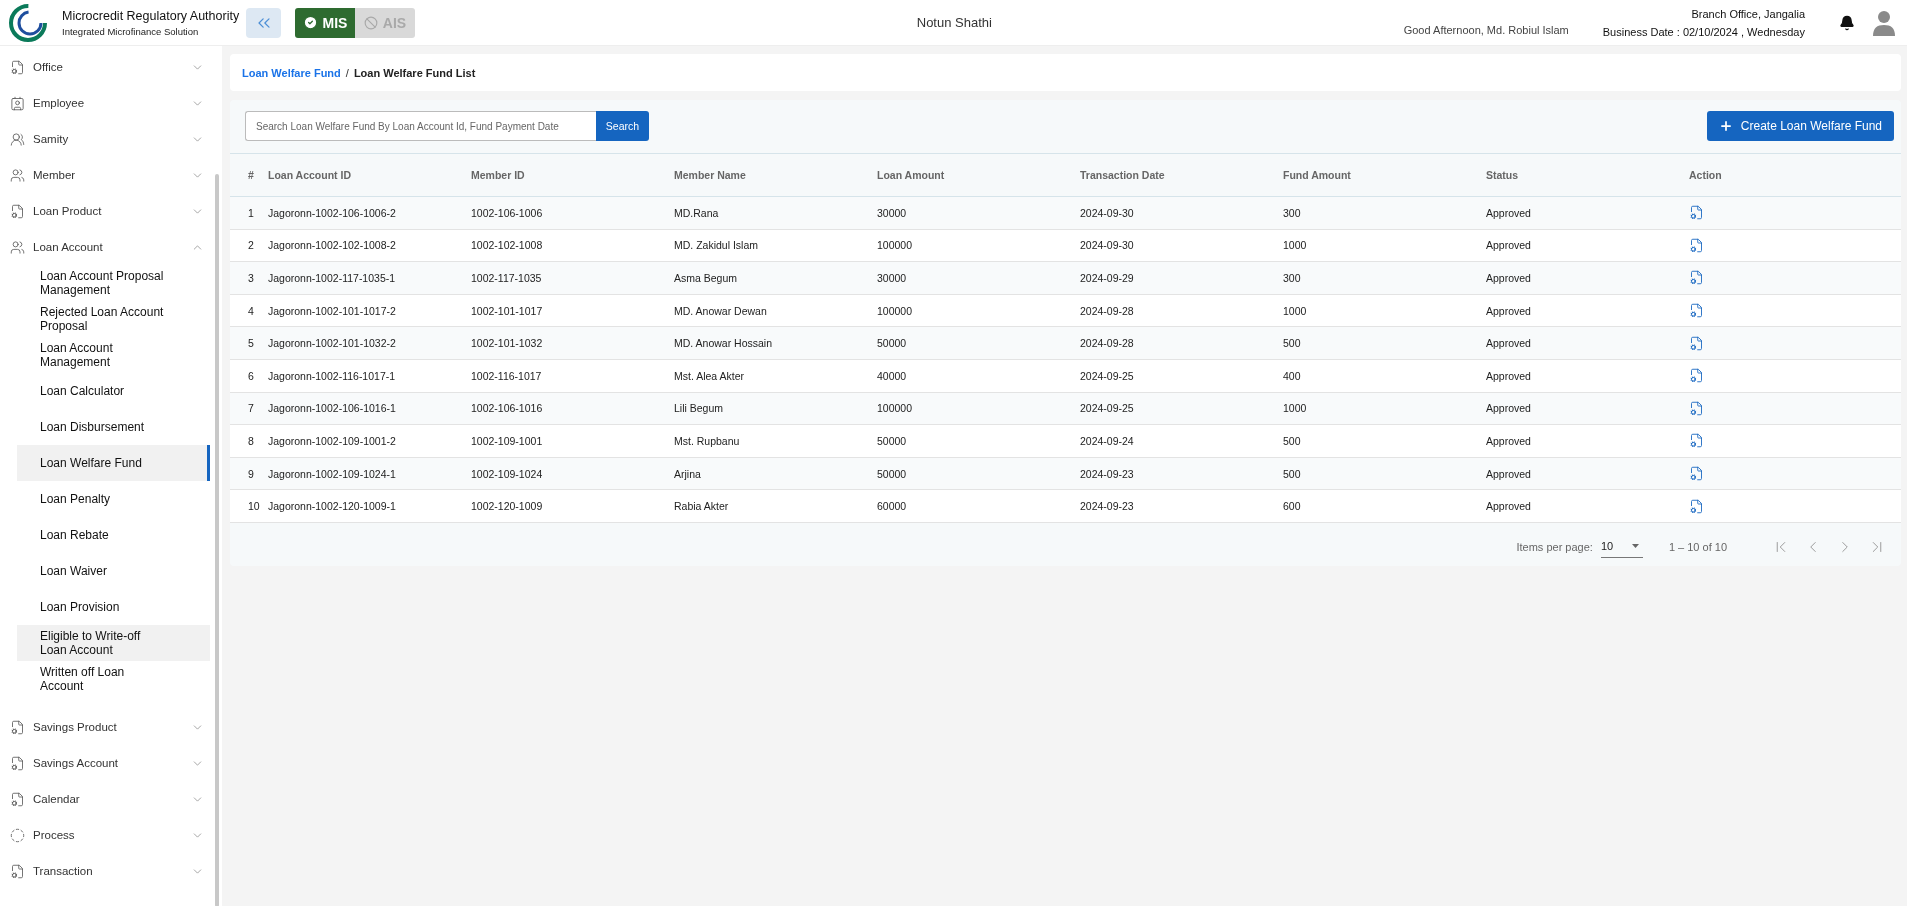 Image resolution: width=1907 pixels, height=906 pixels. What do you see at coordinates (291, 72) in the screenshot?
I see `breadcrumb-link: Loan Welfare Fund` at bounding box center [291, 72].